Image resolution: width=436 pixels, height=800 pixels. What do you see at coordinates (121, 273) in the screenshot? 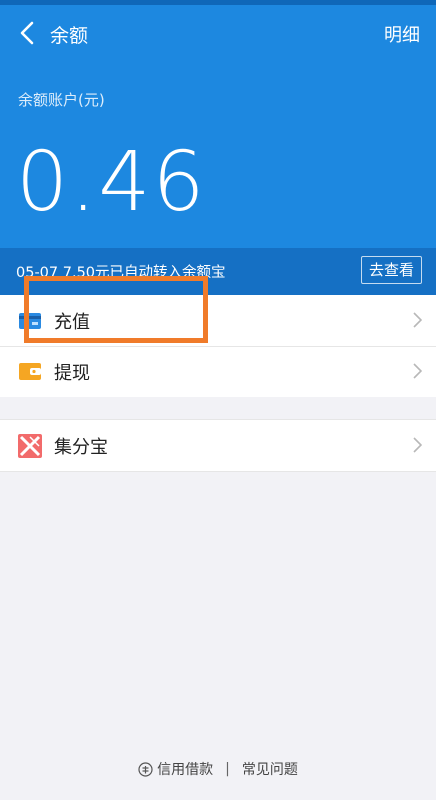
I see `notice-text: 05-07 7.50元已自动转入余额宝` at bounding box center [121, 273].